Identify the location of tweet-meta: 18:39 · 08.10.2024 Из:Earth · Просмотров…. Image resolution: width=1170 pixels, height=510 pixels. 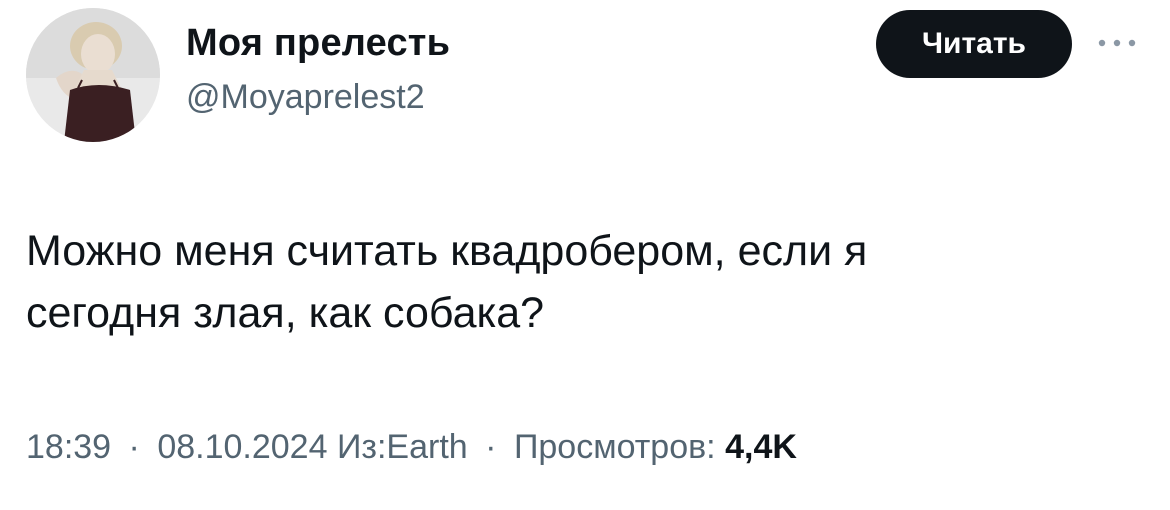
(411, 447).